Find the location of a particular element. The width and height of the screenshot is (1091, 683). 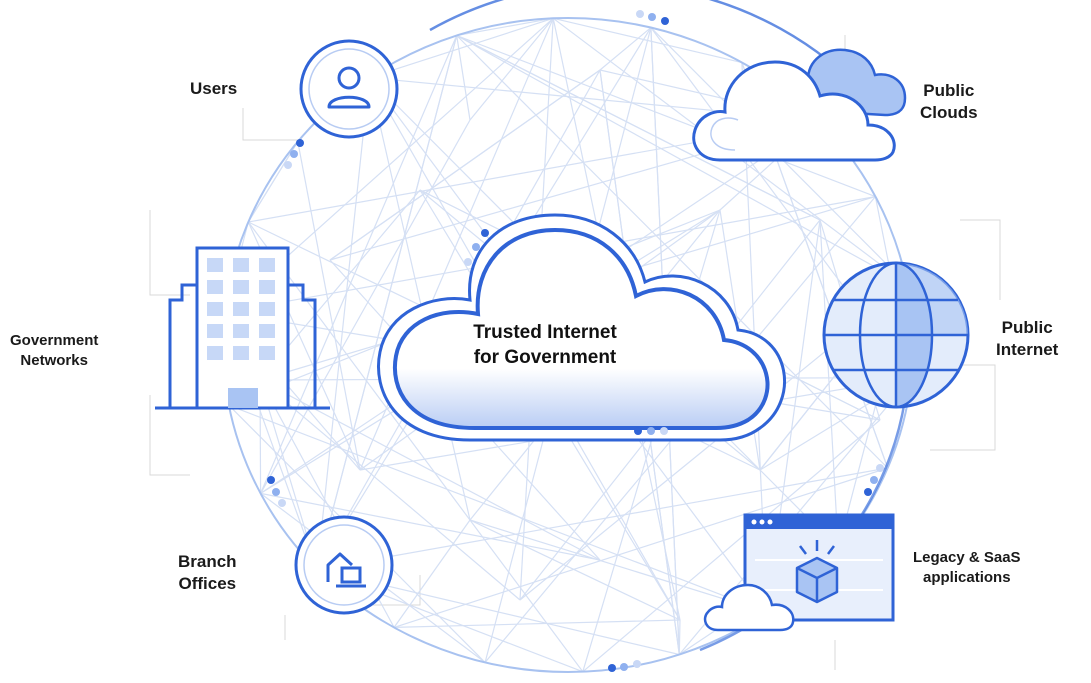

branch-offices-line1: Branch is located at coordinates (207, 561).